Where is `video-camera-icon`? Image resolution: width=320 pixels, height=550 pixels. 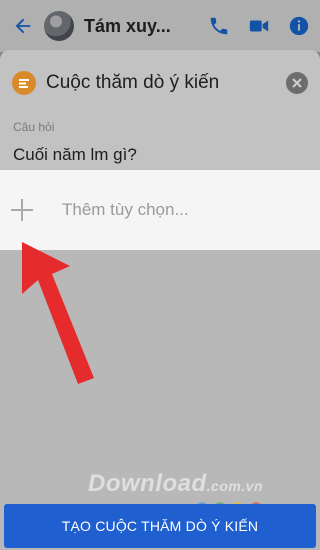 video-camera-icon is located at coordinates (259, 26).